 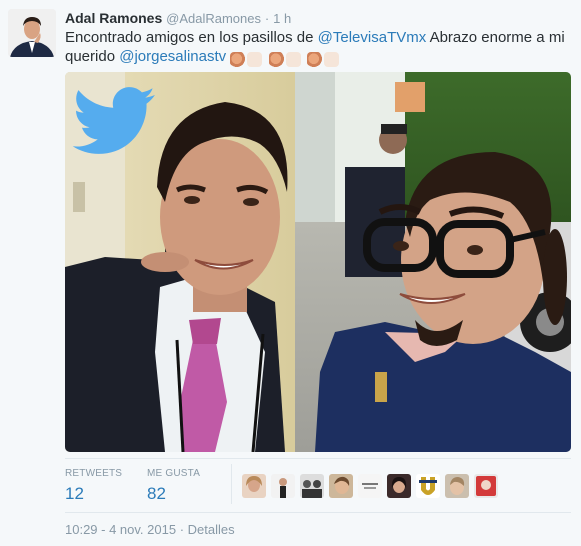 What do you see at coordinates (213, 18) in the screenshot?
I see `author-handle: @AdalRamones` at bounding box center [213, 18].